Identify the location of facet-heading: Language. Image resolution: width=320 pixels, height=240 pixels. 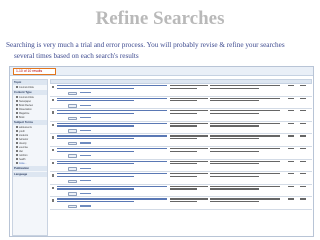
(30, 174).